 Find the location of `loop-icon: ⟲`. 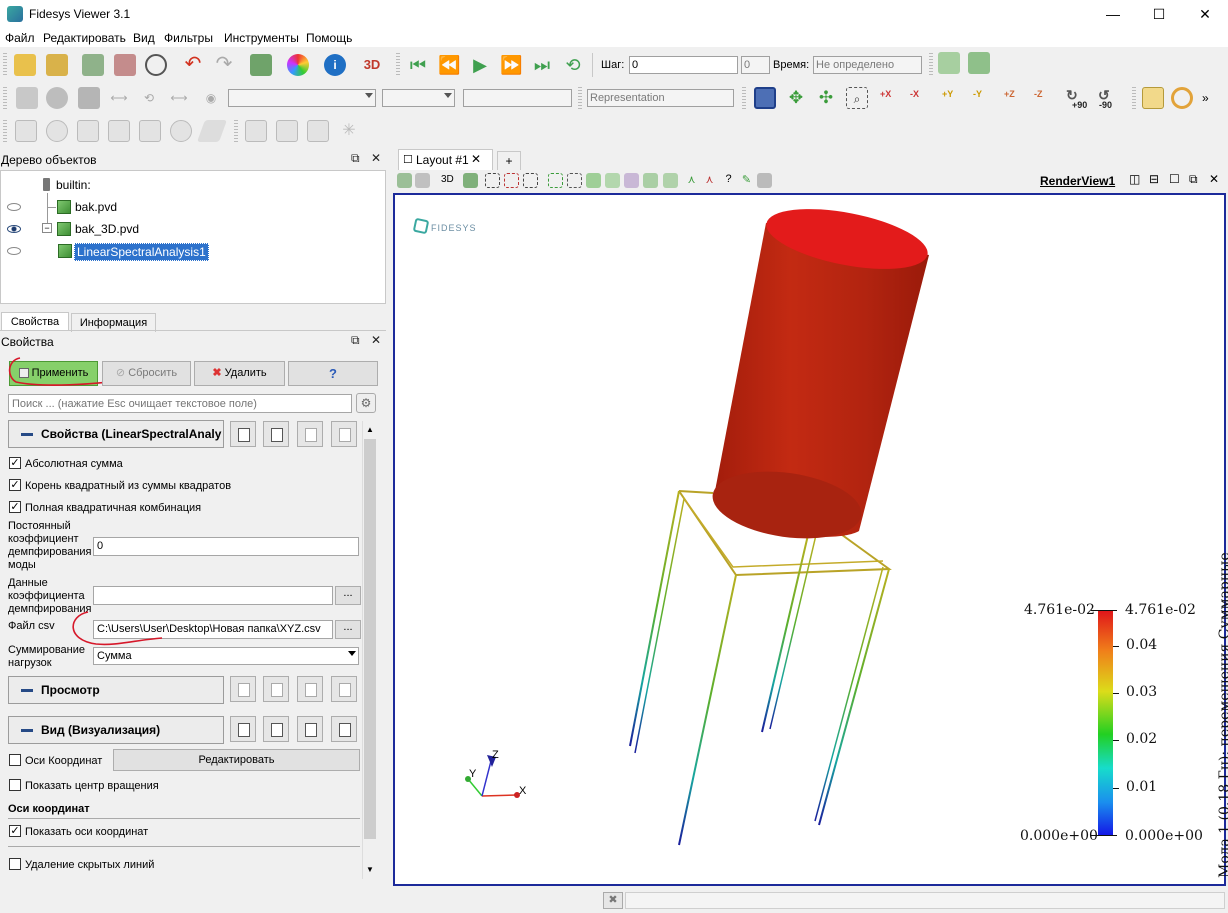

loop-icon: ⟲ is located at coordinates (573, 65).